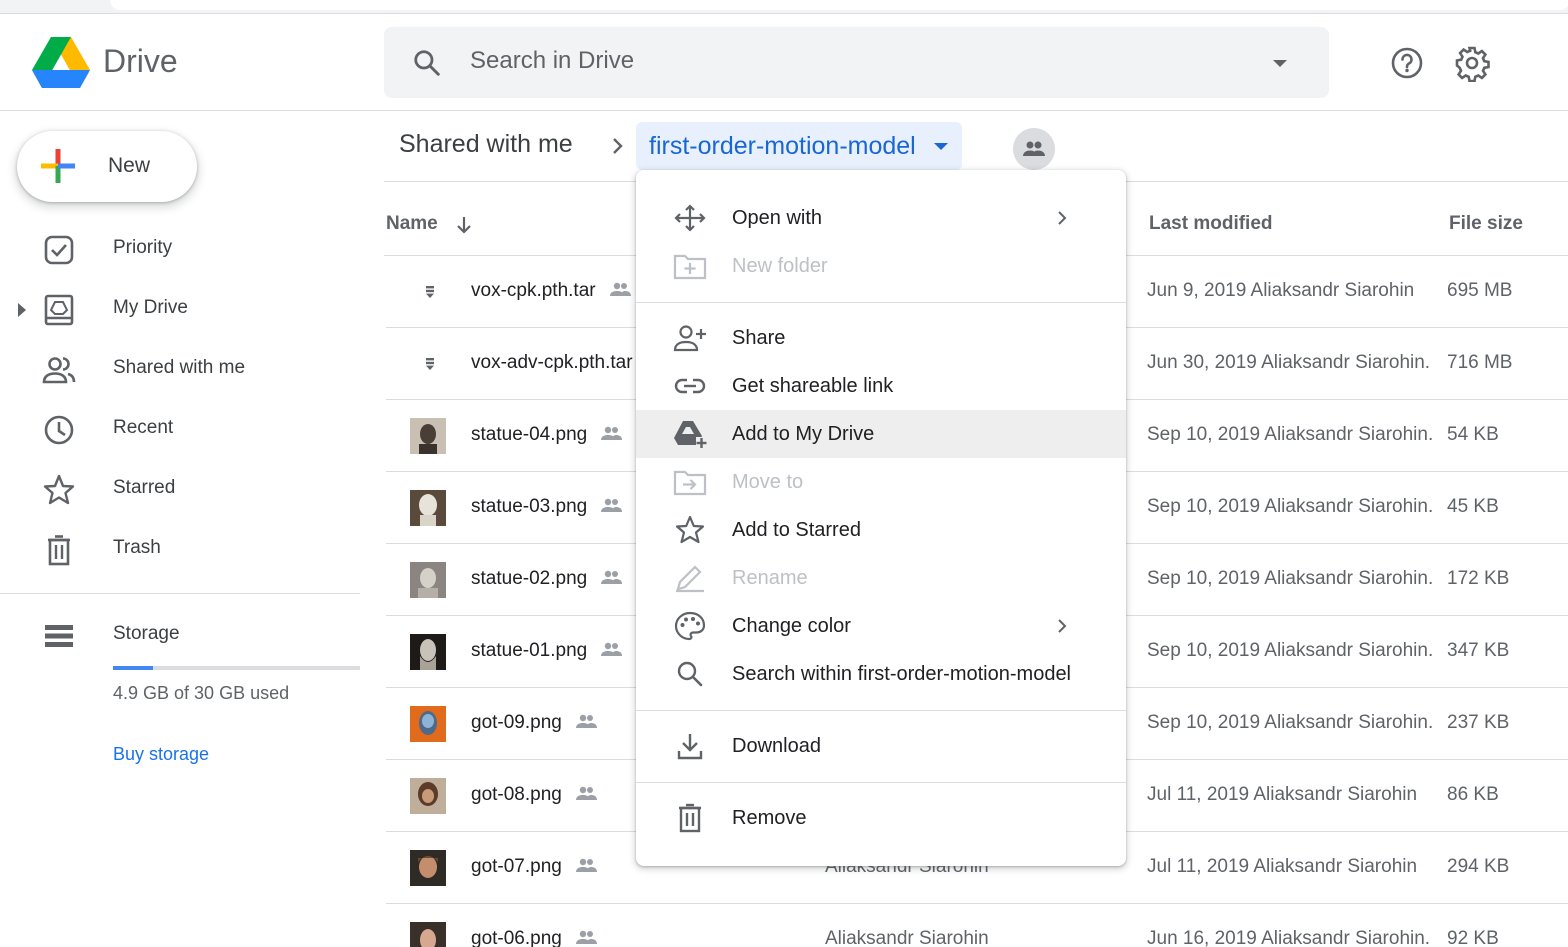 This screenshot has height=947, width=1568. What do you see at coordinates (690, 218) in the screenshot?
I see `move-arrows-icon` at bounding box center [690, 218].